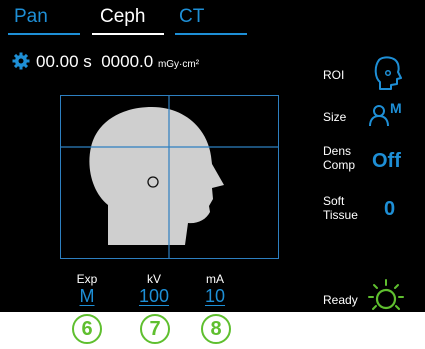 This screenshot has height=349, width=425. I want to click on ma-value: 10, so click(215, 296).